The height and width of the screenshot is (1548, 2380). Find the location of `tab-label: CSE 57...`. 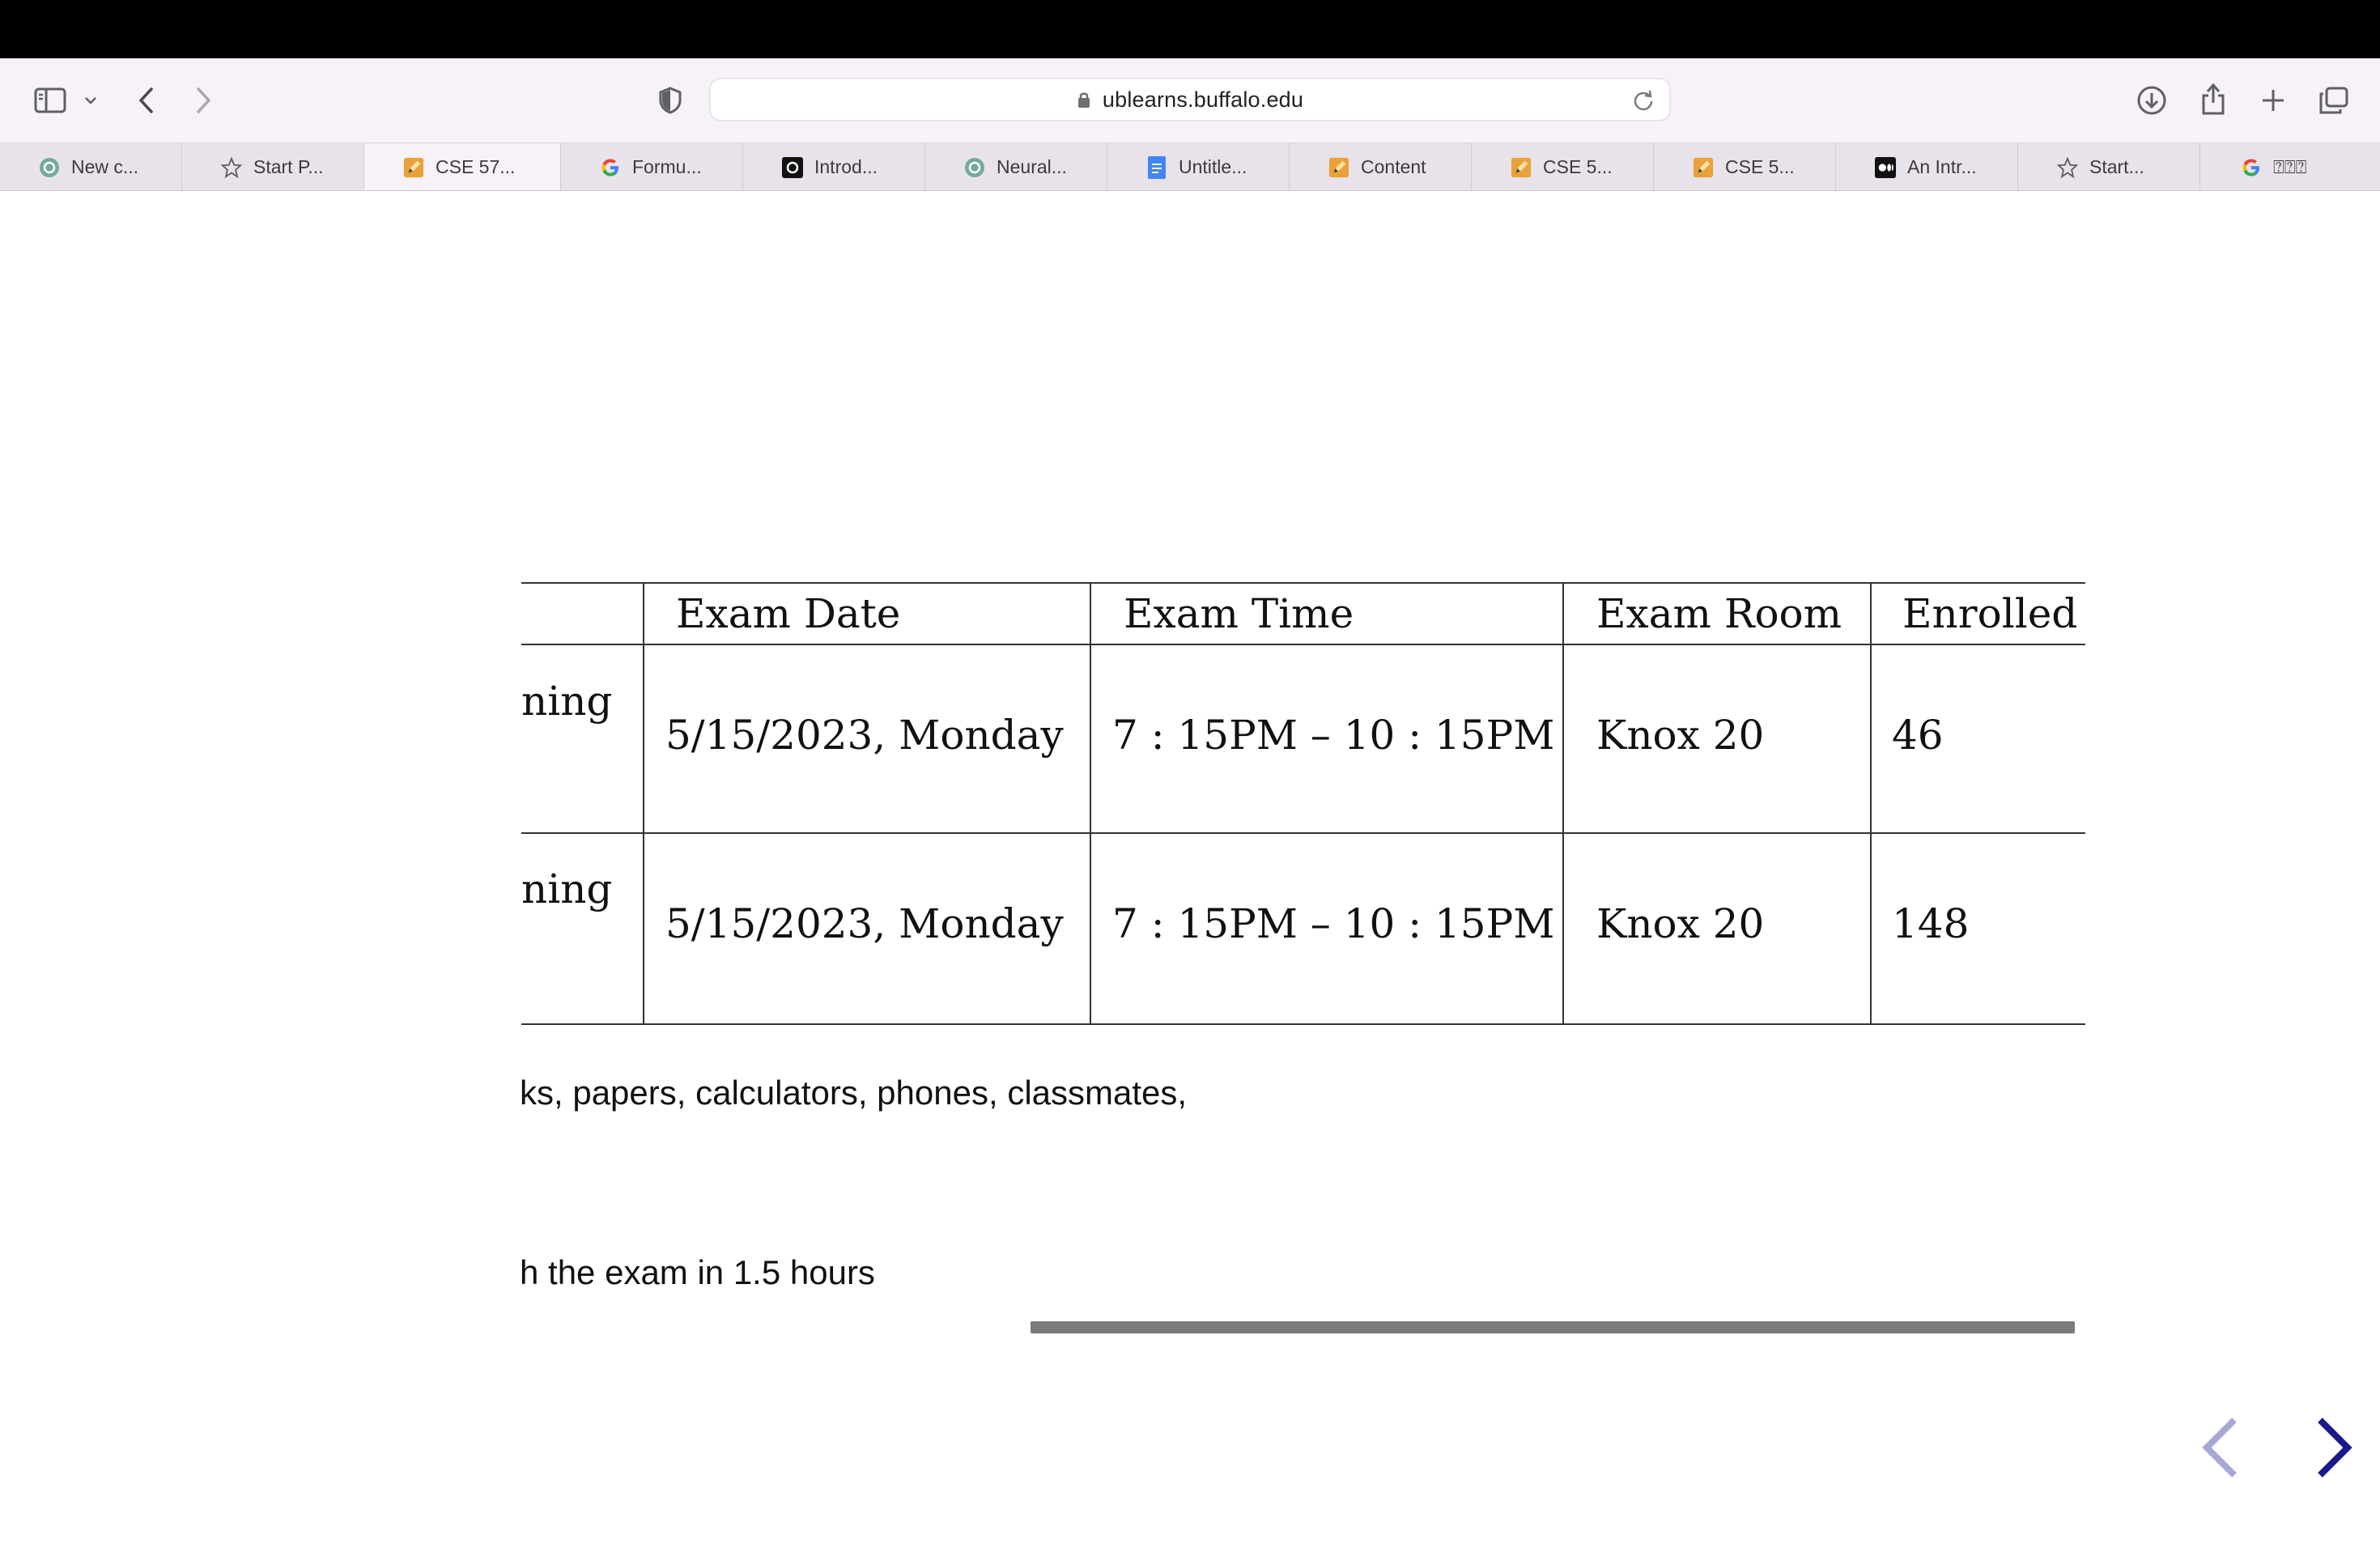

tab-label: CSE 57... is located at coordinates (476, 166).